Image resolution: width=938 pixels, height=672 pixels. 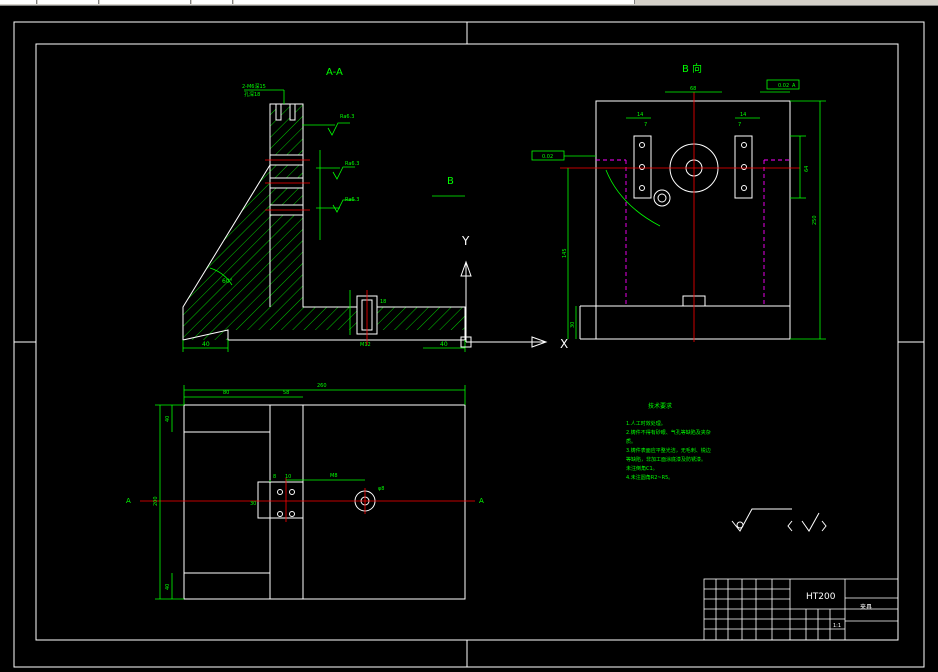 What do you see at coordinates (743, 115) in the screenshot?
I see `side-dim-right-w: 14` at bounding box center [743, 115].